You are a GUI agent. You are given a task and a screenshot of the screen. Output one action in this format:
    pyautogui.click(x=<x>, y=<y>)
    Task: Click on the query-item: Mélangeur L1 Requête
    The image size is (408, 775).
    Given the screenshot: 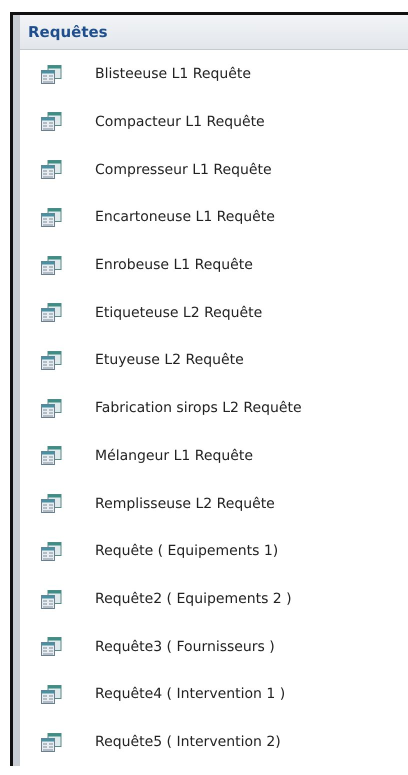 What is the action you would take?
    pyautogui.click(x=214, y=456)
    